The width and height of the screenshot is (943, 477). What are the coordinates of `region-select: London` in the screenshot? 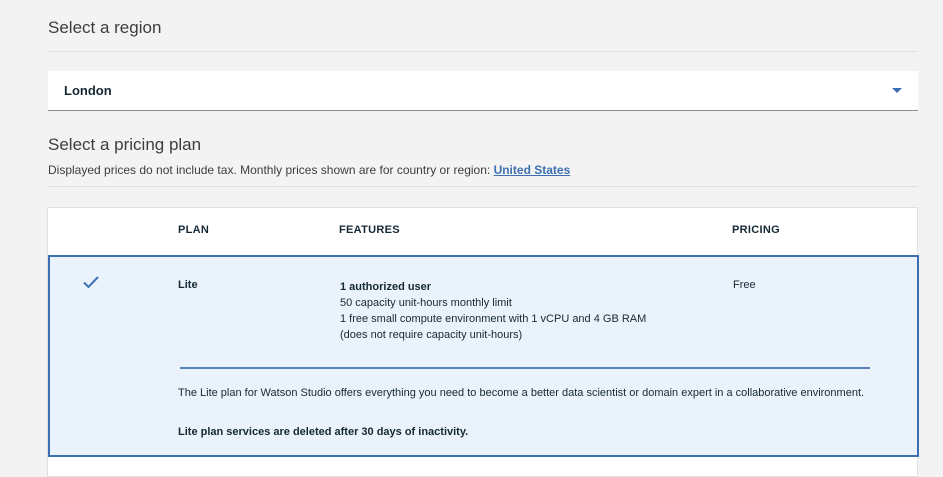 It's located at (483, 91).